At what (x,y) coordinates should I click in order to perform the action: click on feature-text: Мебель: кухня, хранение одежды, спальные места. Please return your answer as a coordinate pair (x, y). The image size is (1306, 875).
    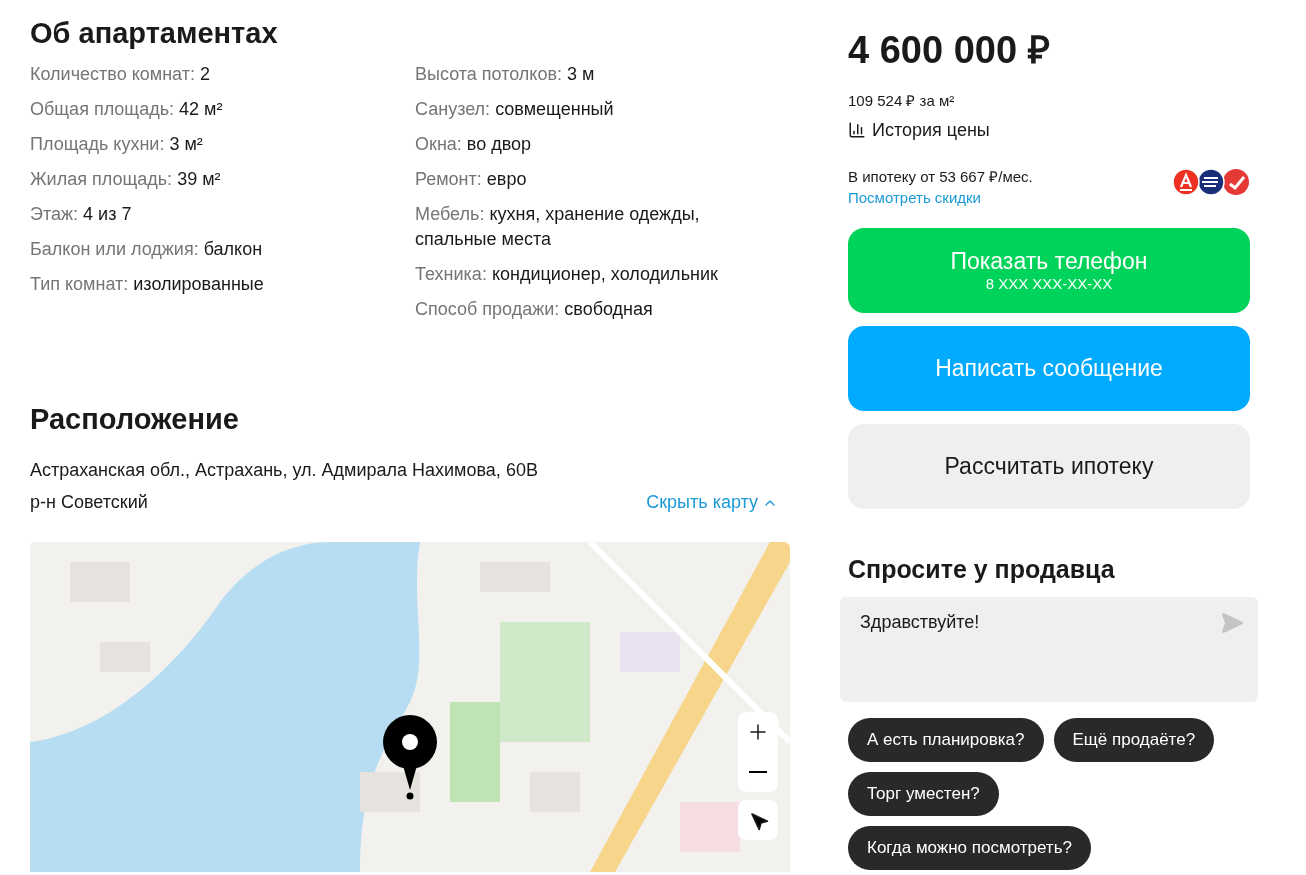
    Looking at the image, I should click on (558, 227).